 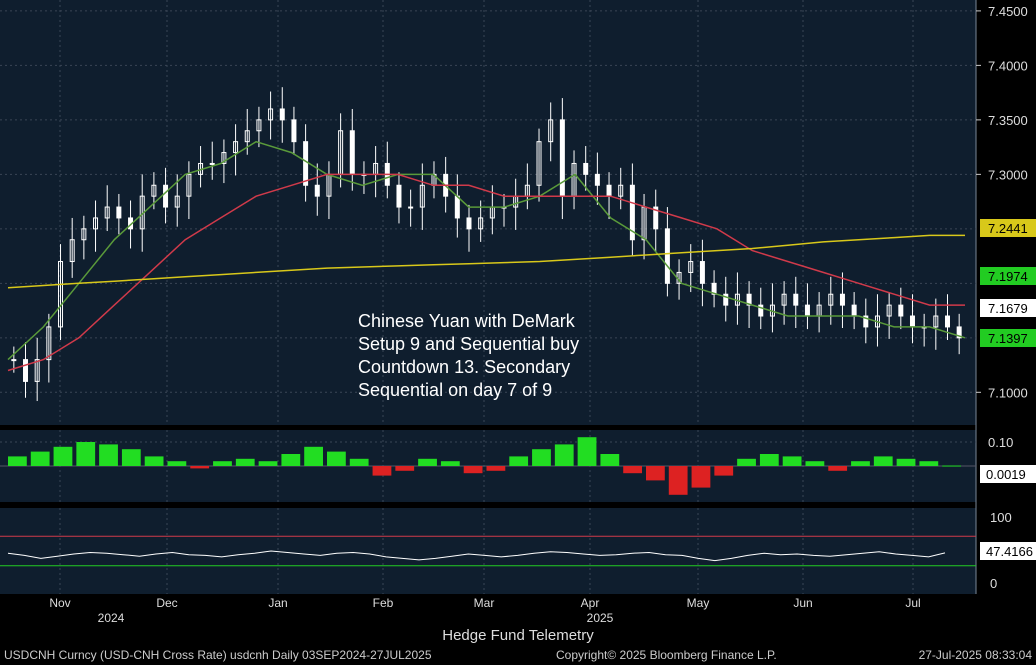 I want to click on rsi-panel, so click(x=488, y=551).